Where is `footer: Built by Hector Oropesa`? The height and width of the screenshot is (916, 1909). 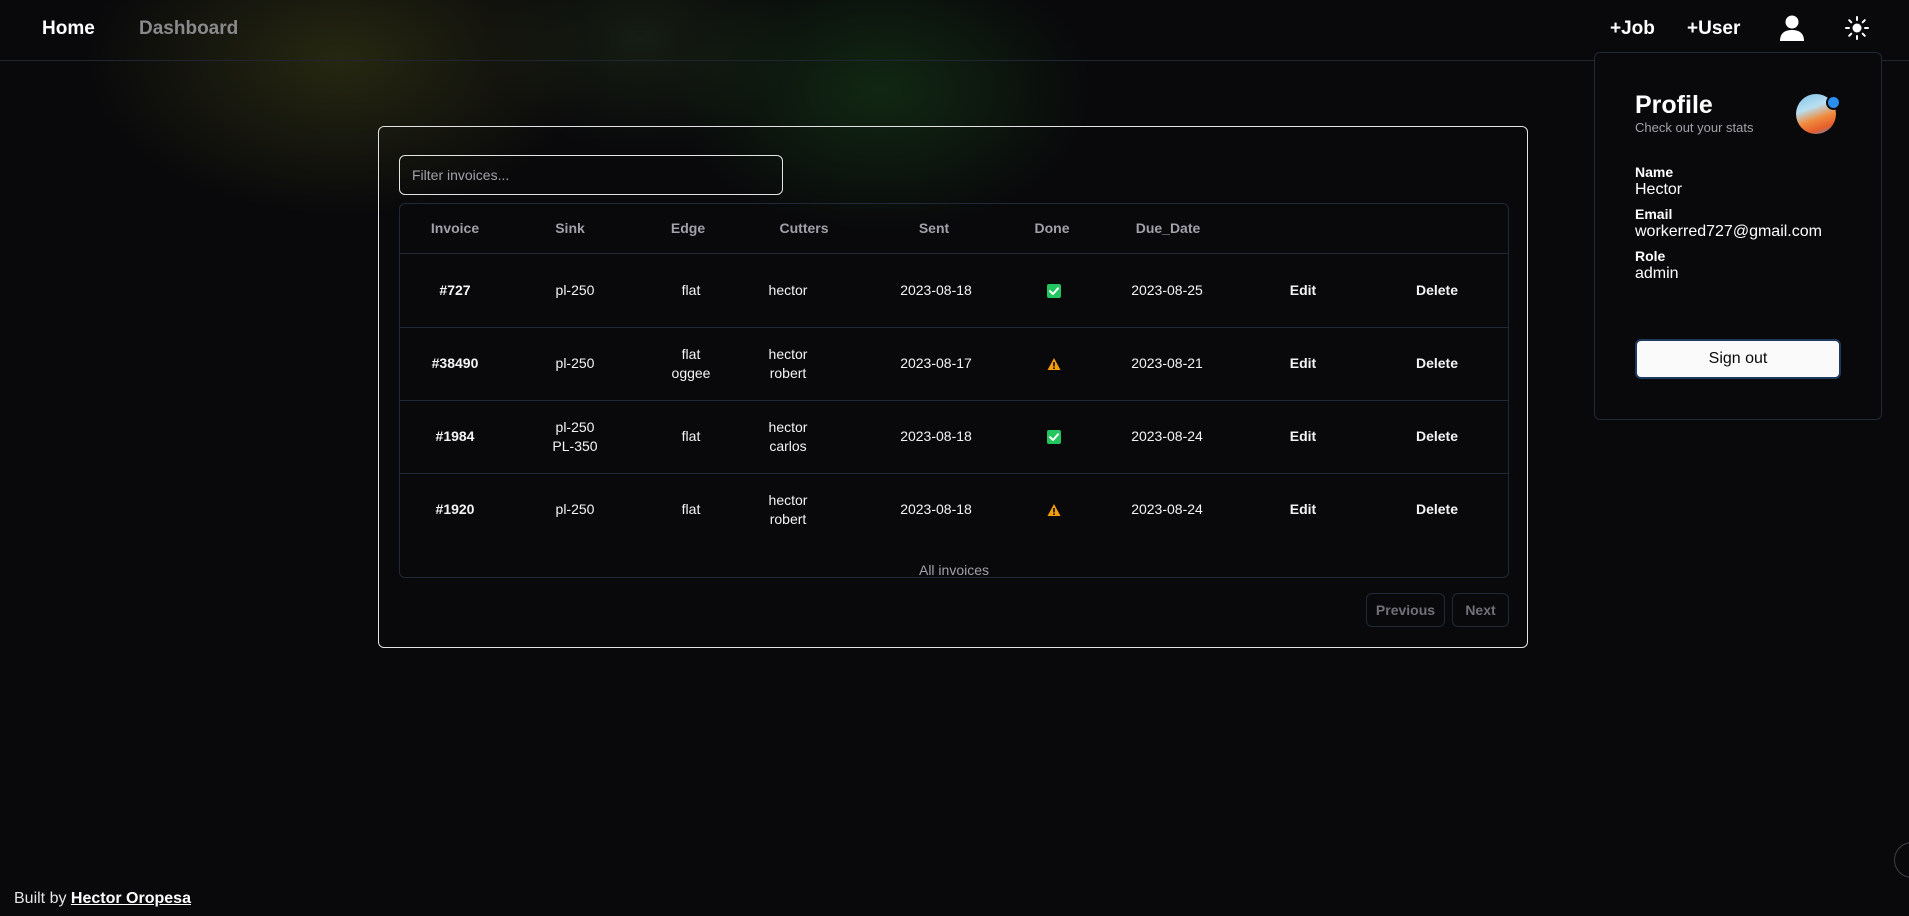
footer: Built by Hector Oropesa is located at coordinates (102, 899).